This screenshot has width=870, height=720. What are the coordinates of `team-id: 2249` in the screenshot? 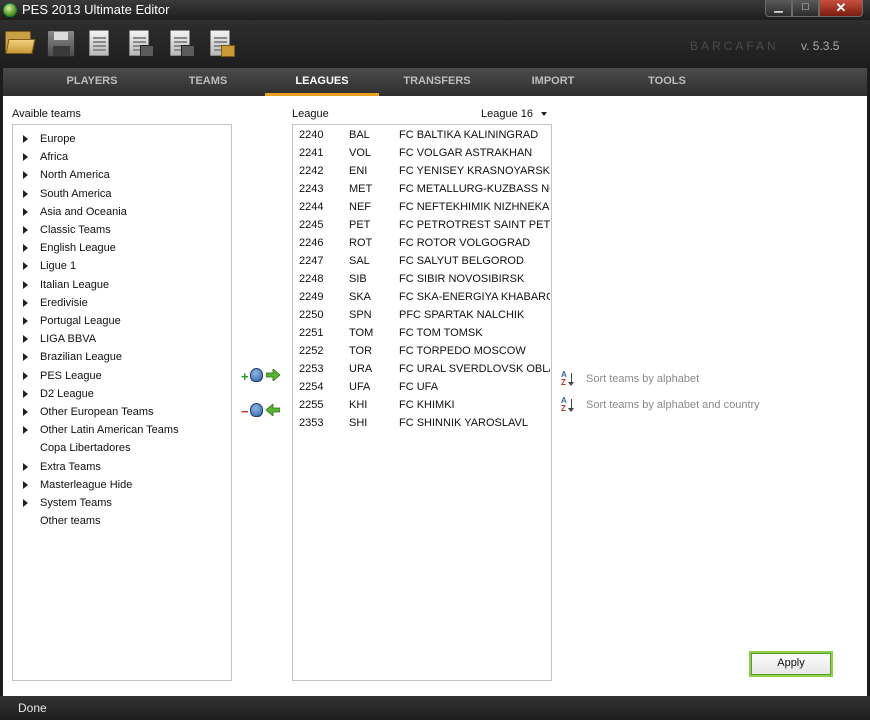 It's located at (311, 297).